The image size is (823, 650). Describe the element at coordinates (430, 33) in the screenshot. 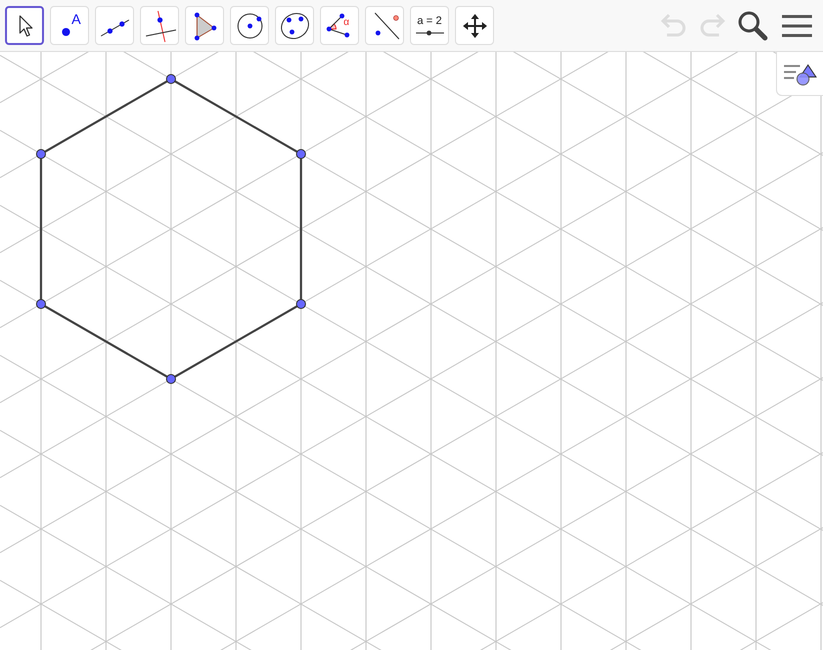

I see `slider-icon` at that location.